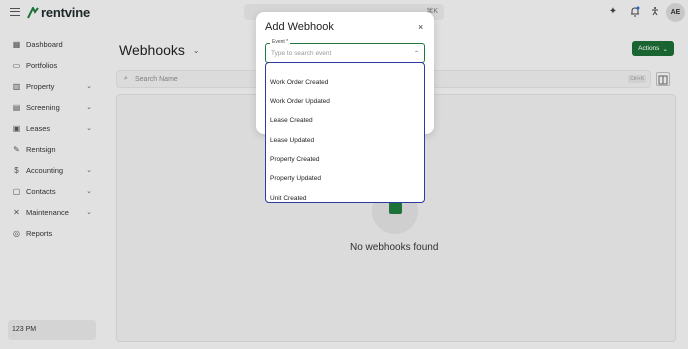  What do you see at coordinates (280, 42) in the screenshot?
I see `event-field-label: Event *` at bounding box center [280, 42].